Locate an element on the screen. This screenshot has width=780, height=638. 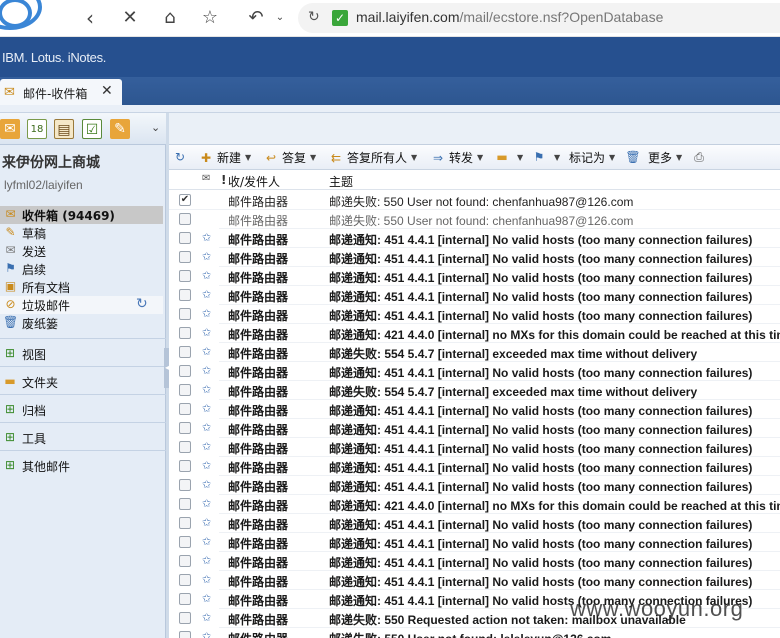
mail-app-icon: ✉ is located at coordinates (10, 129).